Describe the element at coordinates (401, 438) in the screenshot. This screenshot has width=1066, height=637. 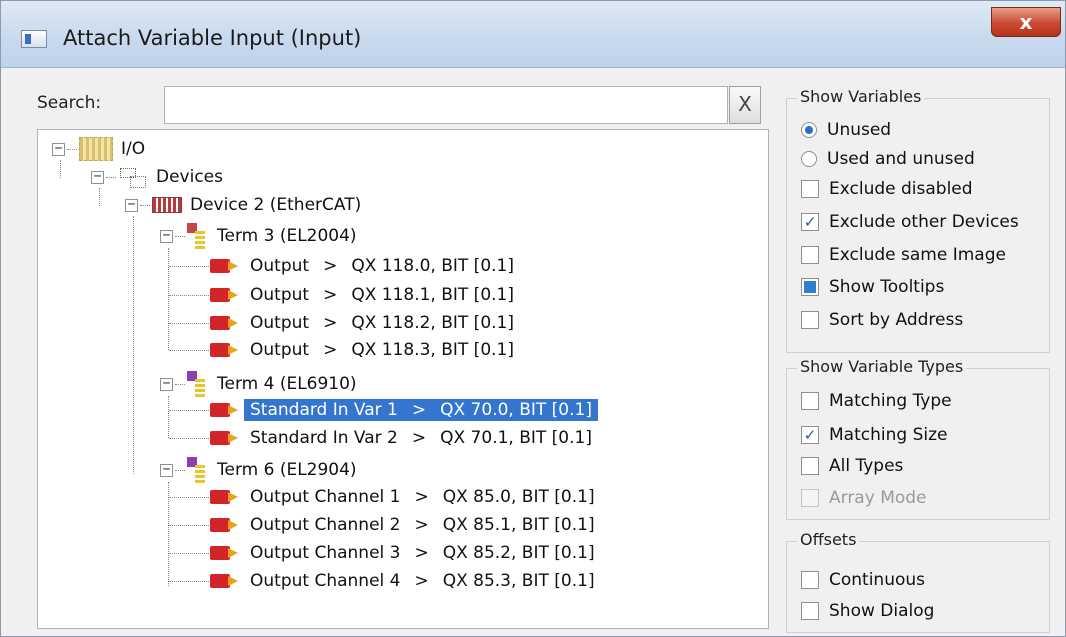
I see `variable-row: Standard In Var 2 > QX 70.1, BIT [0.1]` at that location.